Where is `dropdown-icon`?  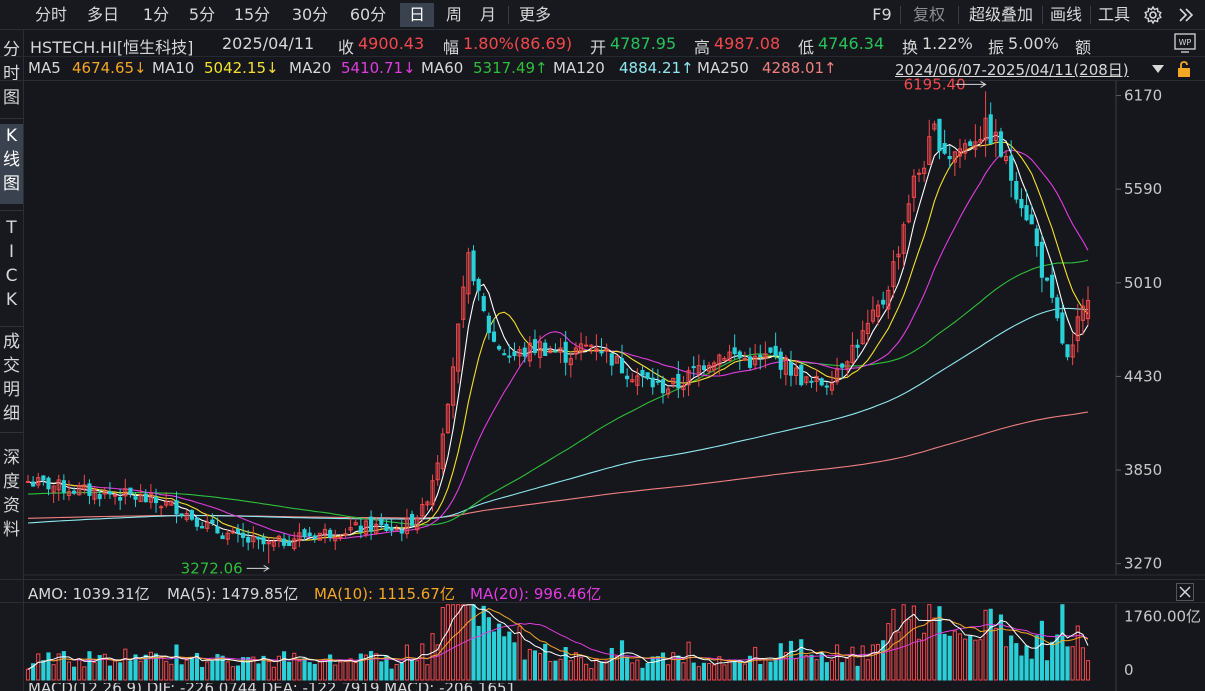 dropdown-icon is located at coordinates (1158, 69).